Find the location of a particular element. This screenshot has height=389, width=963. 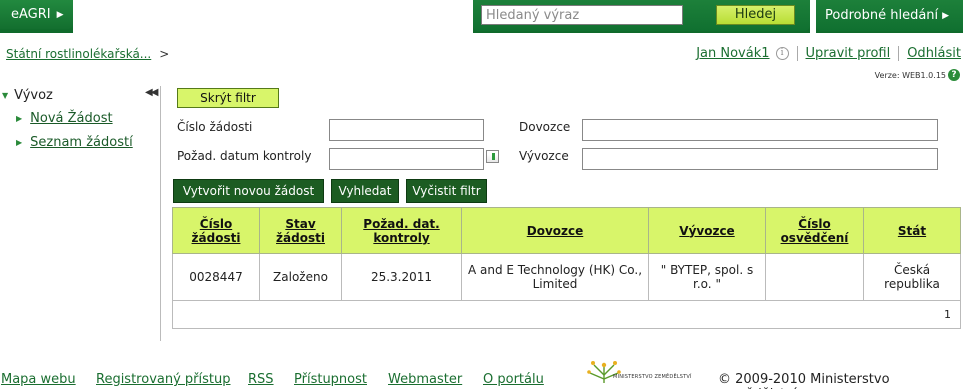

dovozce-input is located at coordinates (760, 130).